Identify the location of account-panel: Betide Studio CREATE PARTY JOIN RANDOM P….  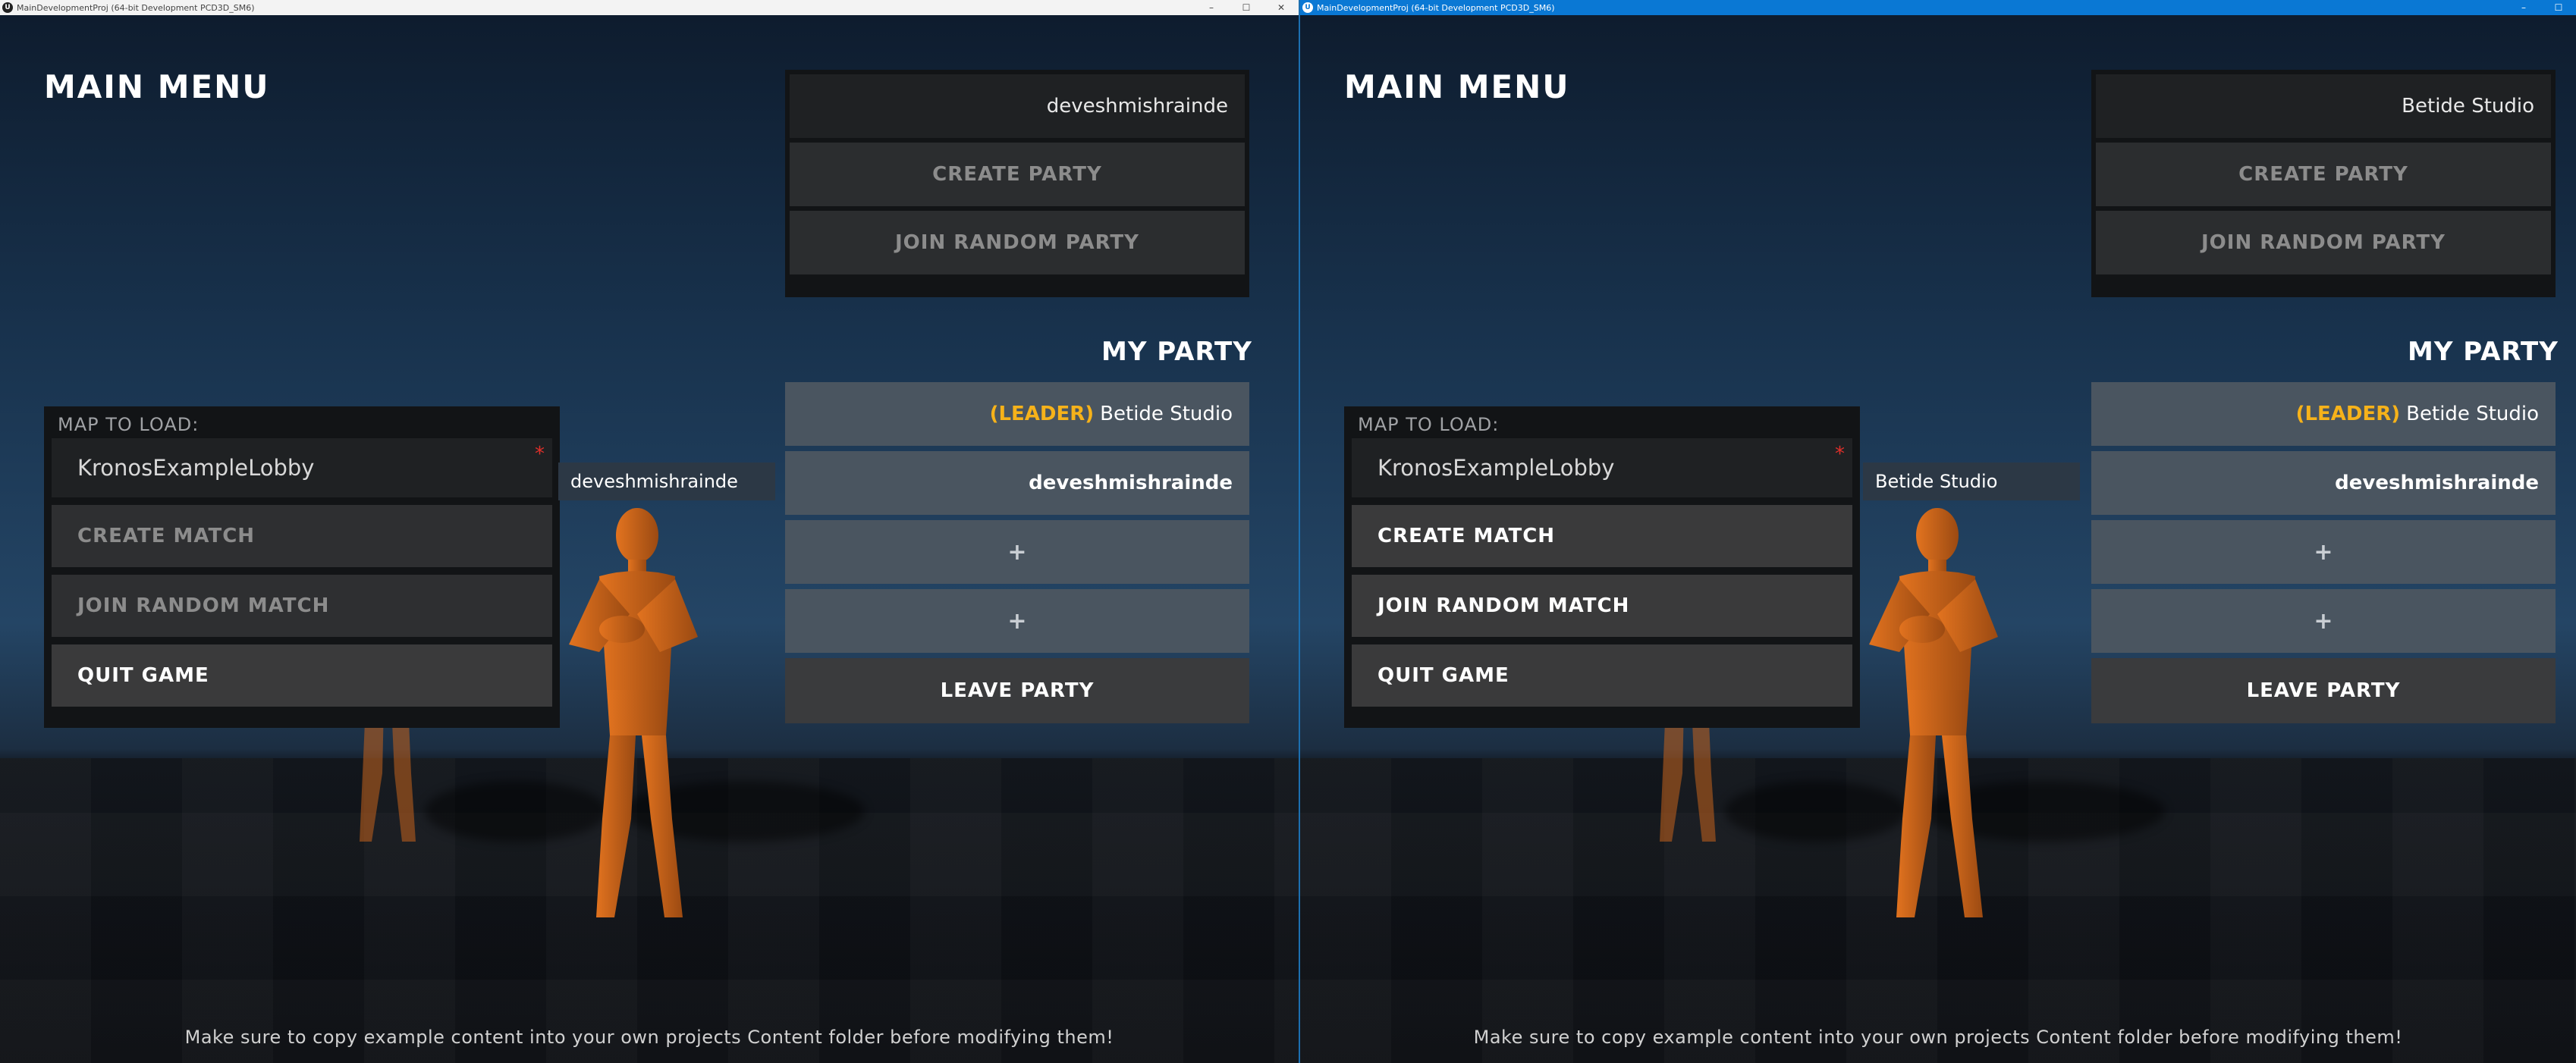
(2323, 183).